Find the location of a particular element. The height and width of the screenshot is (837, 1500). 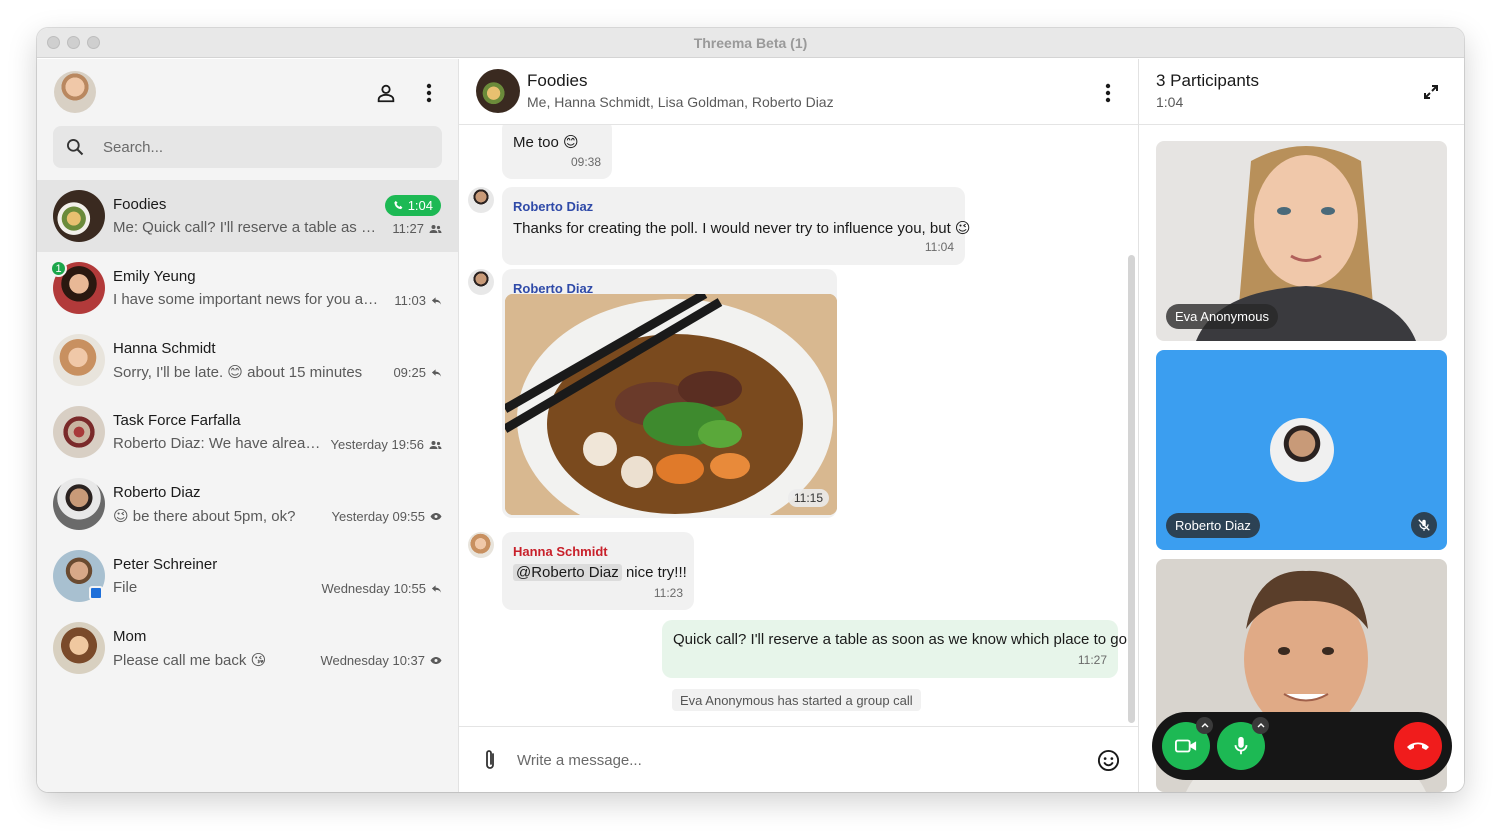

chat-name: Mom is located at coordinates (130, 636).